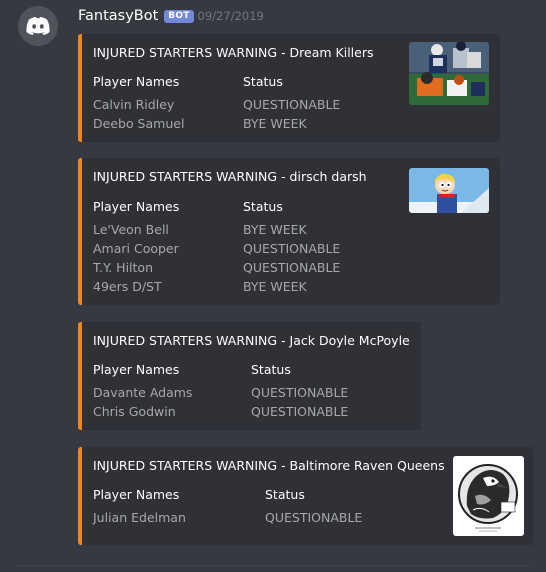  I want to click on player-name: T.Y. Hilton, so click(123, 267).